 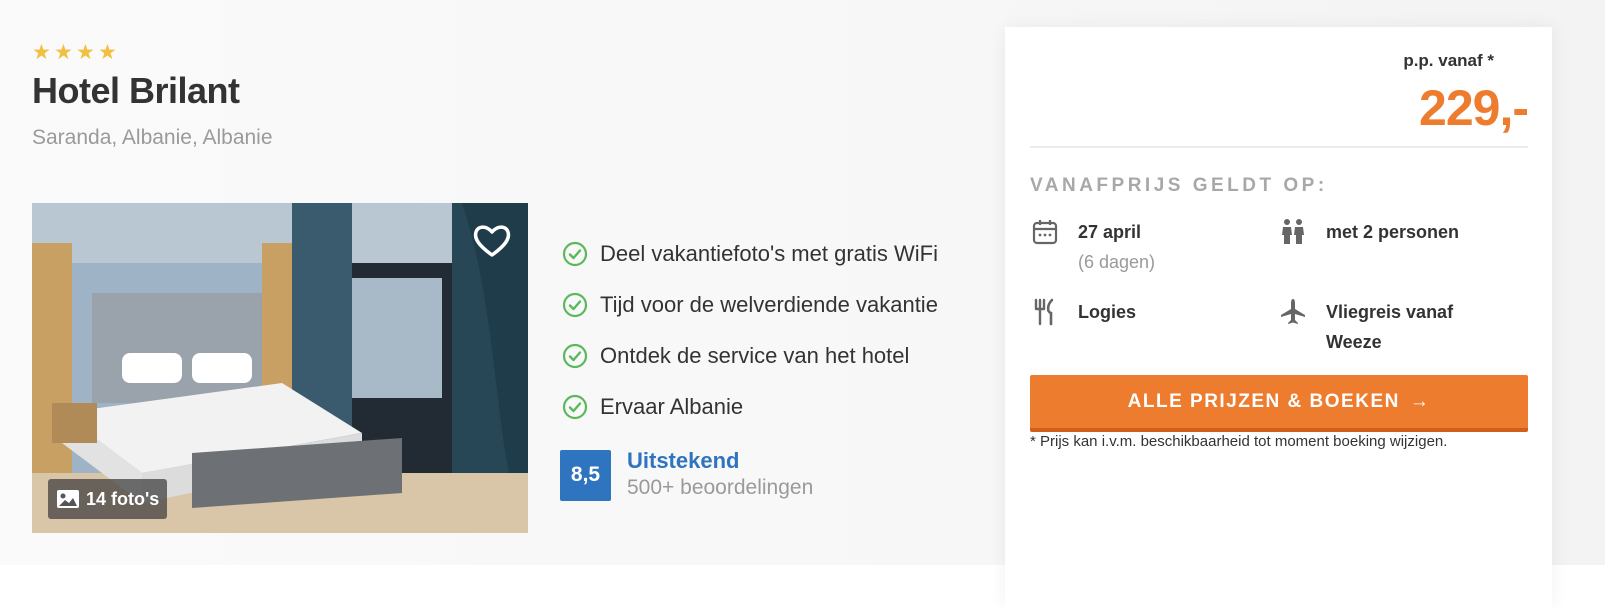 What do you see at coordinates (755, 355) in the screenshot?
I see `feature-text: Ontdek de service van het hotel` at bounding box center [755, 355].